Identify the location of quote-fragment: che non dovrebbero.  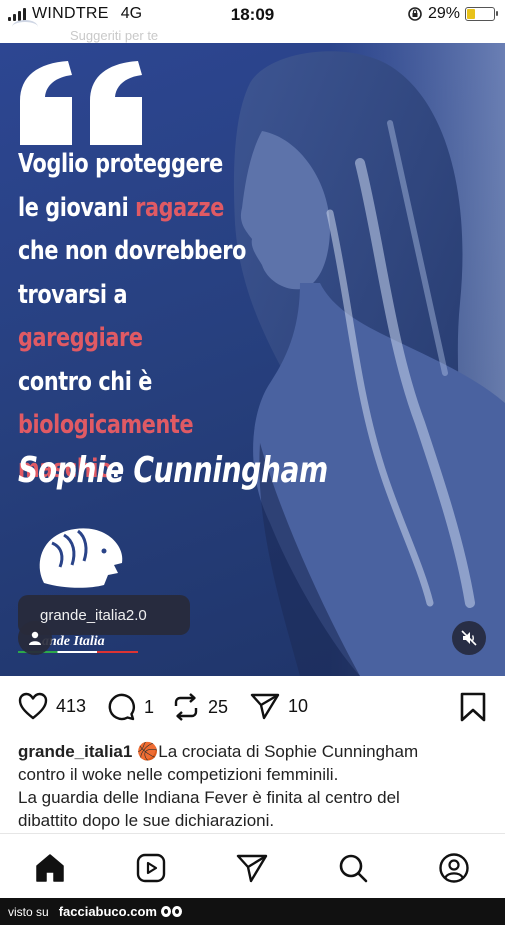
(132, 251).